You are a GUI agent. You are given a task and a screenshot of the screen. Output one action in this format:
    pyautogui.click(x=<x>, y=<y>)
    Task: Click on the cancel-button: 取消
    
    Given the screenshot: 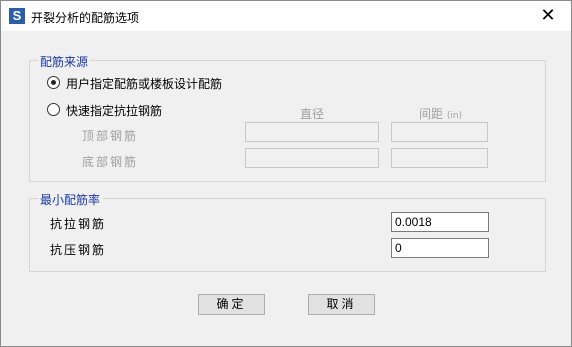 What is the action you would take?
    pyautogui.click(x=341, y=304)
    